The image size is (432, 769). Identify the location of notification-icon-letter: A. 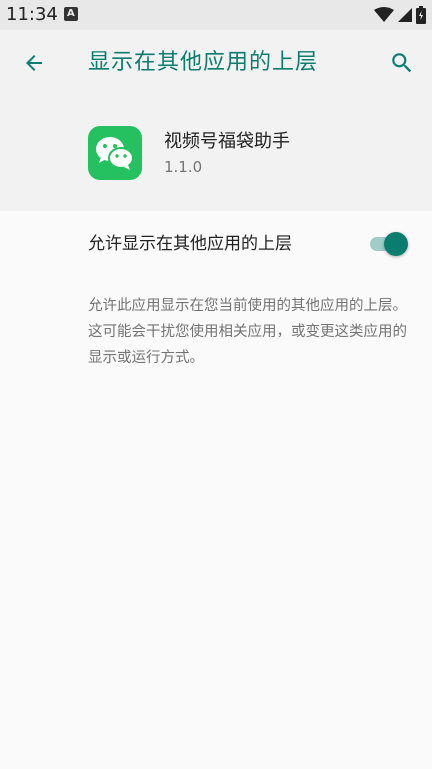
(71, 13).